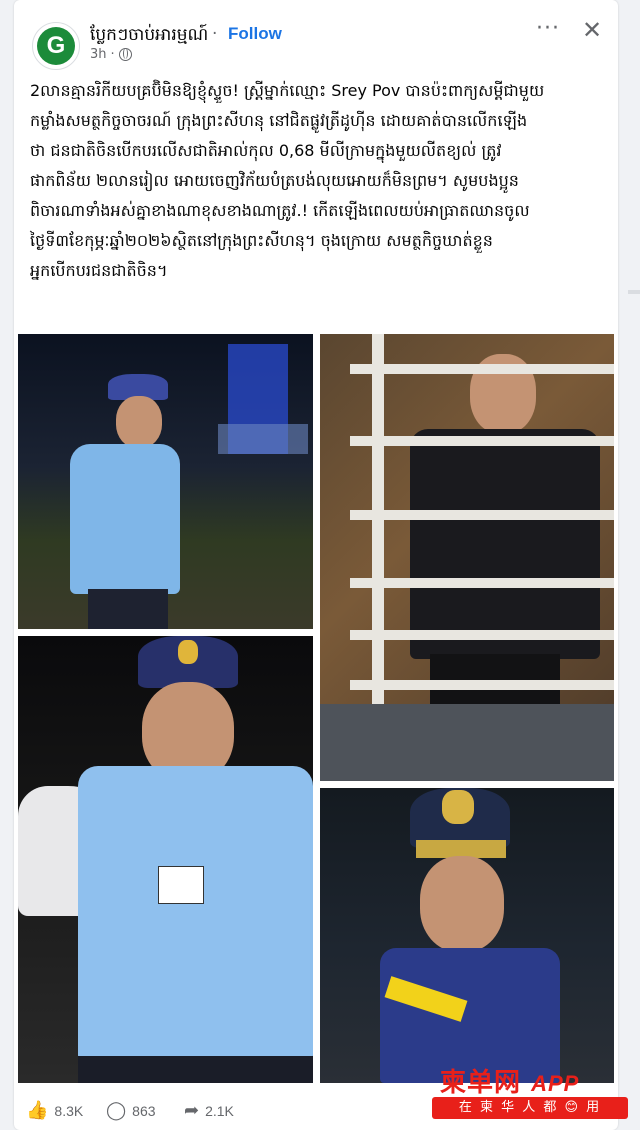 The height and width of the screenshot is (1130, 640). I want to click on like-icon: 👍, so click(37, 1110).